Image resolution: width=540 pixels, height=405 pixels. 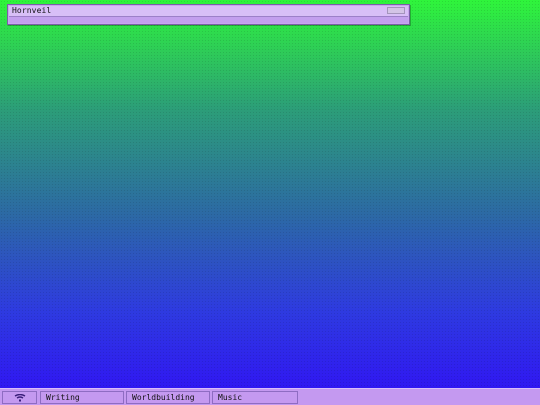 I want to click on hornveil-window: Hornveil, so click(x=208, y=14).